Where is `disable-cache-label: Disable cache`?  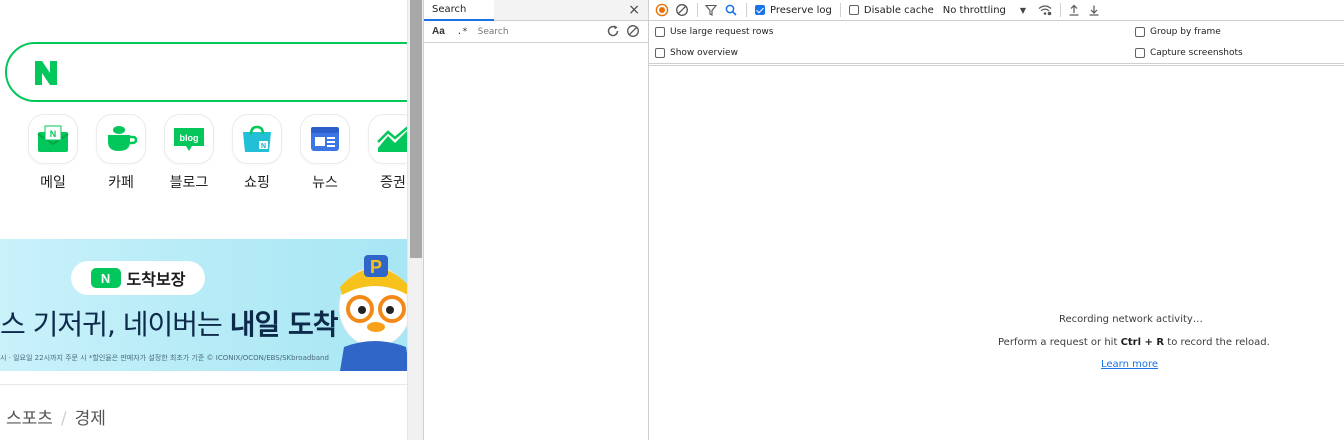 disable-cache-label: Disable cache is located at coordinates (898, 10).